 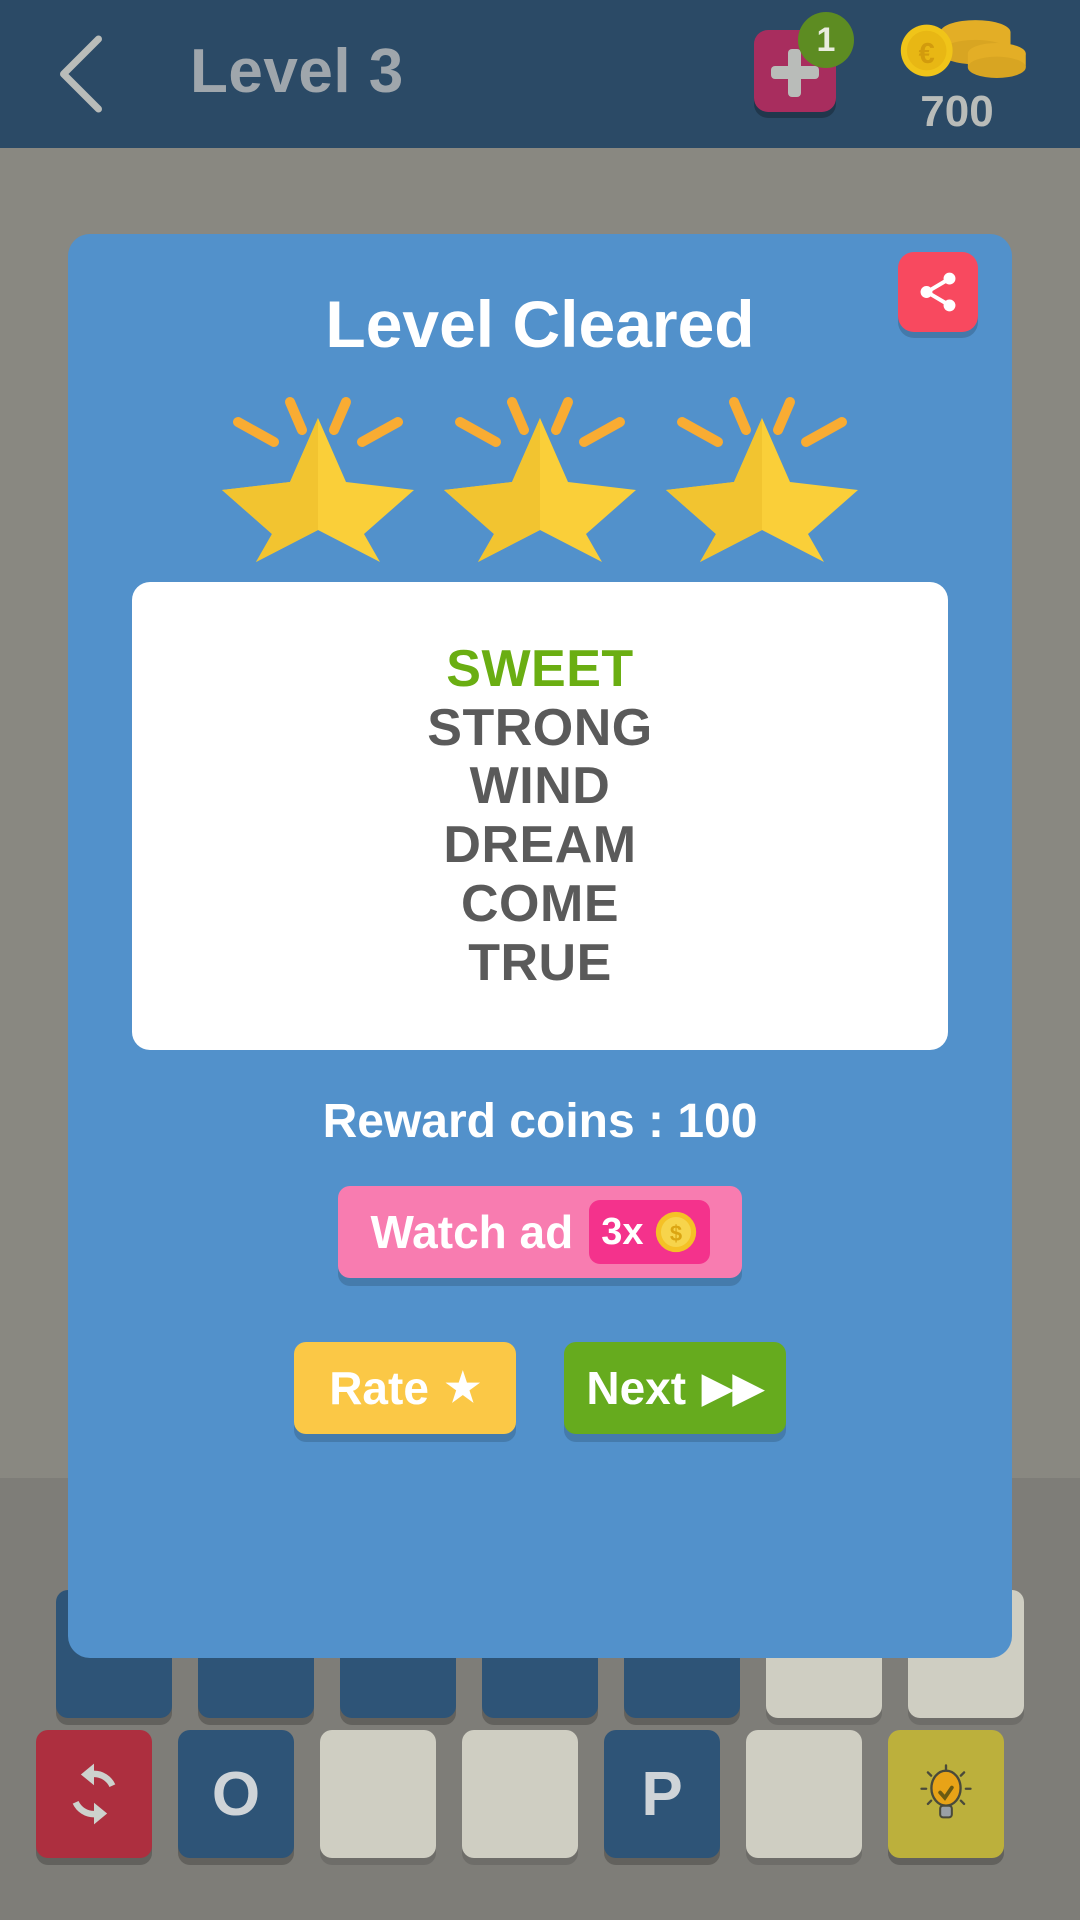 What do you see at coordinates (622, 1231) in the screenshot?
I see `watch-ad-multiplier: 3x` at bounding box center [622, 1231].